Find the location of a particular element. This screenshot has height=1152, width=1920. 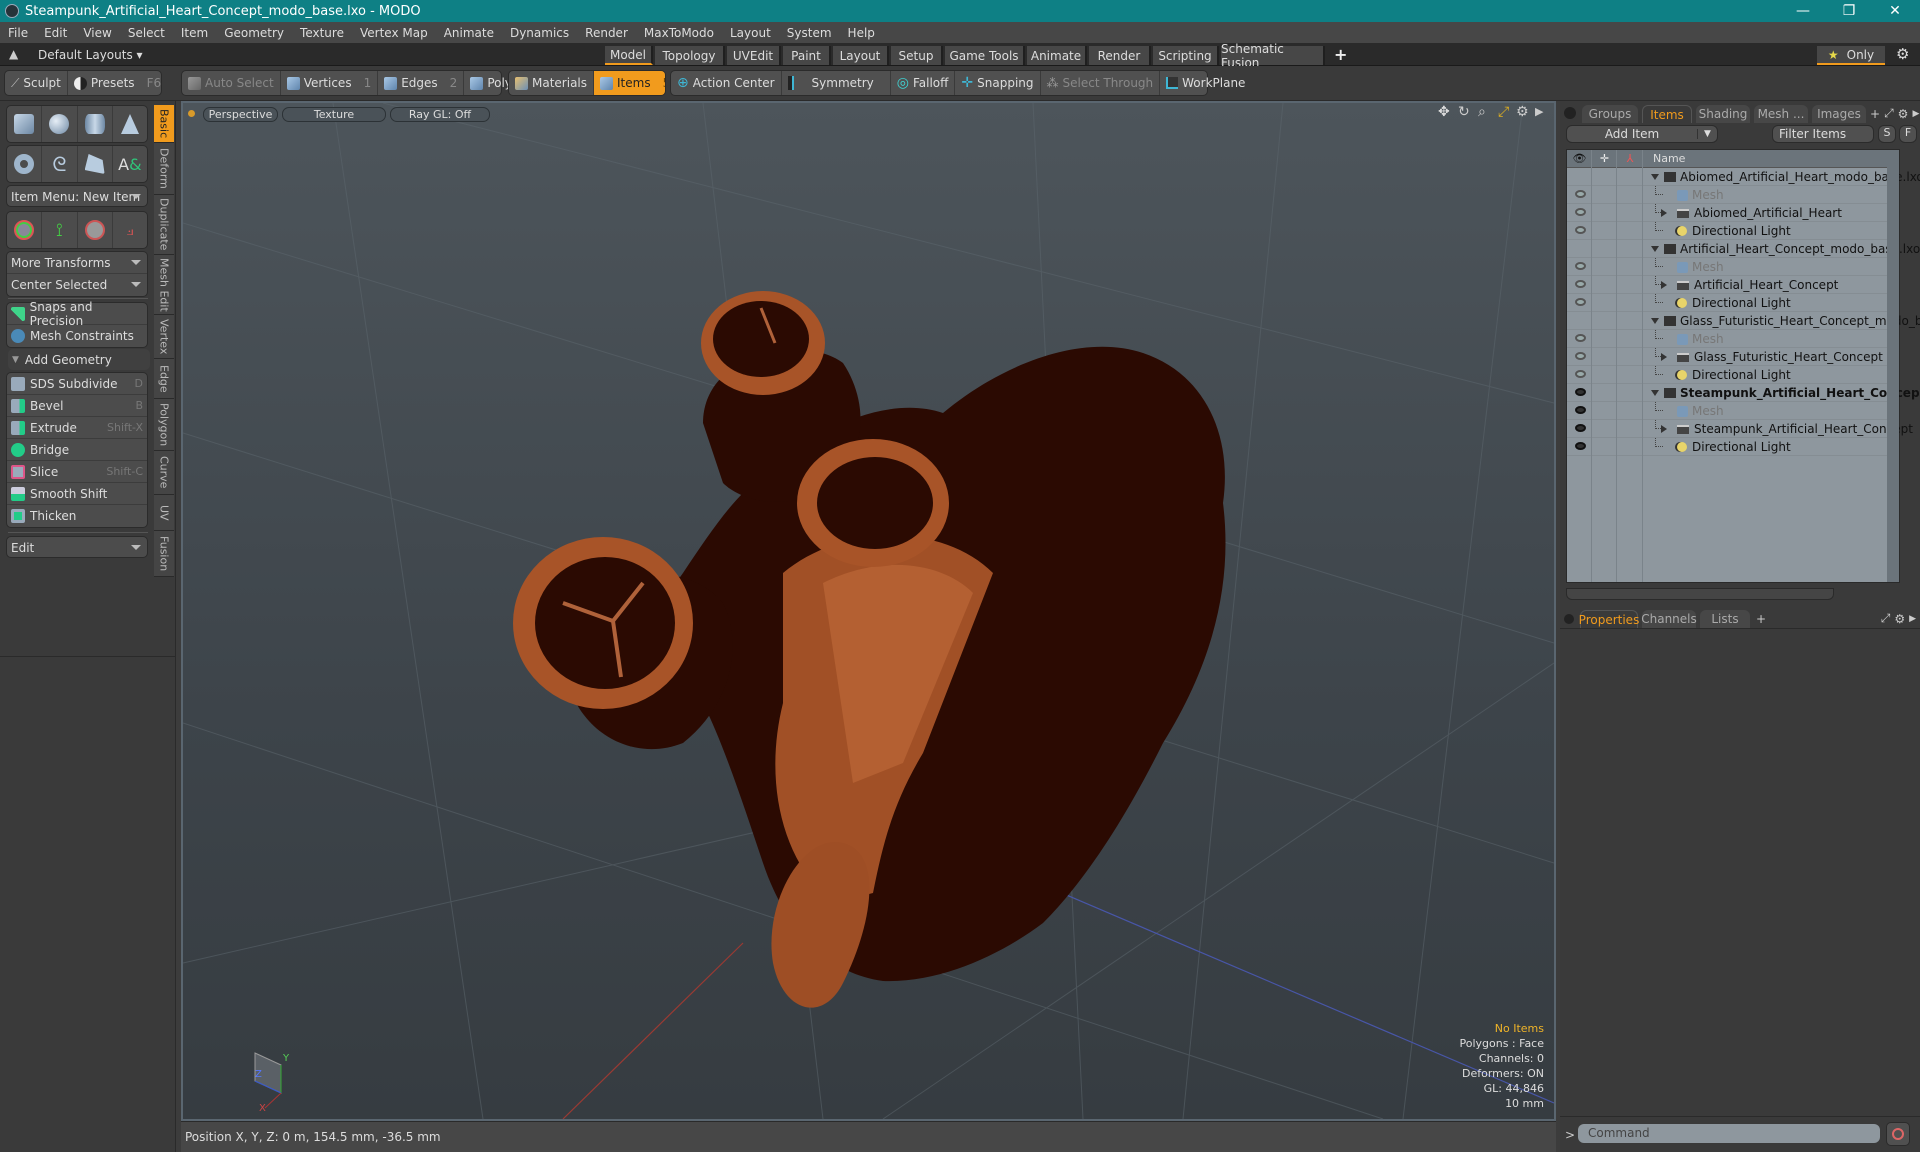

menu-vertex-map: Vertex Map is located at coordinates (394, 33).